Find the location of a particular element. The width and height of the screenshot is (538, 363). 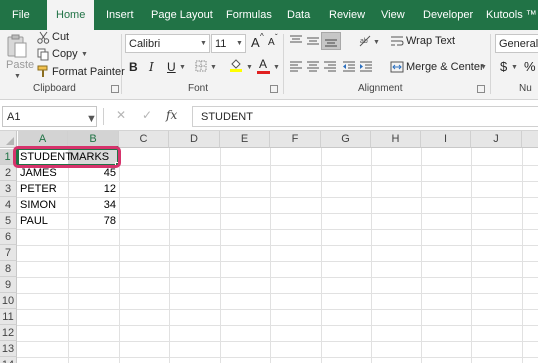

tab-developer: Developer is located at coordinates (448, 15).